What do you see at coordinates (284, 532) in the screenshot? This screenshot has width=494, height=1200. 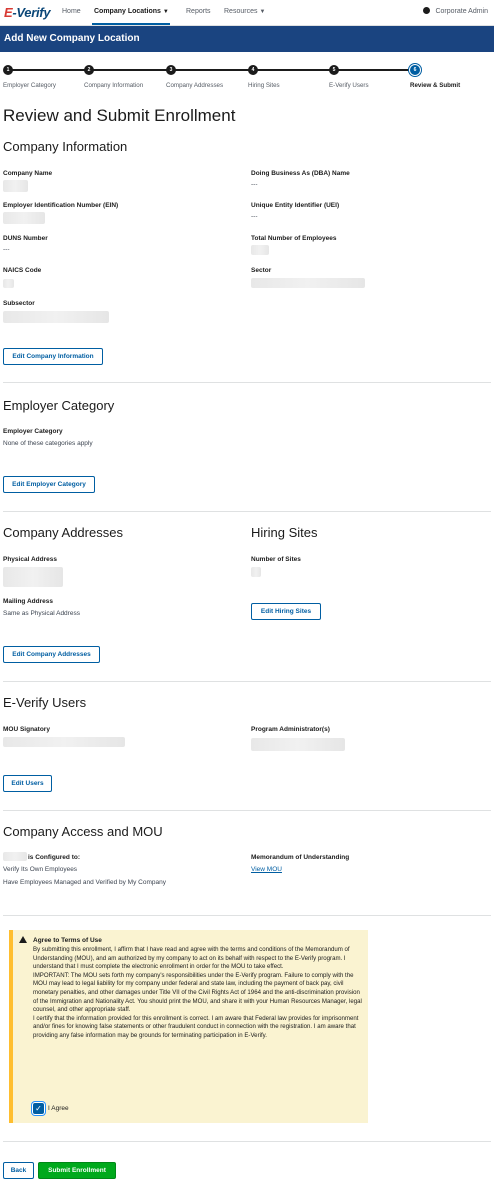 I see `hiring-sites-heading: Hiring Sites` at bounding box center [284, 532].